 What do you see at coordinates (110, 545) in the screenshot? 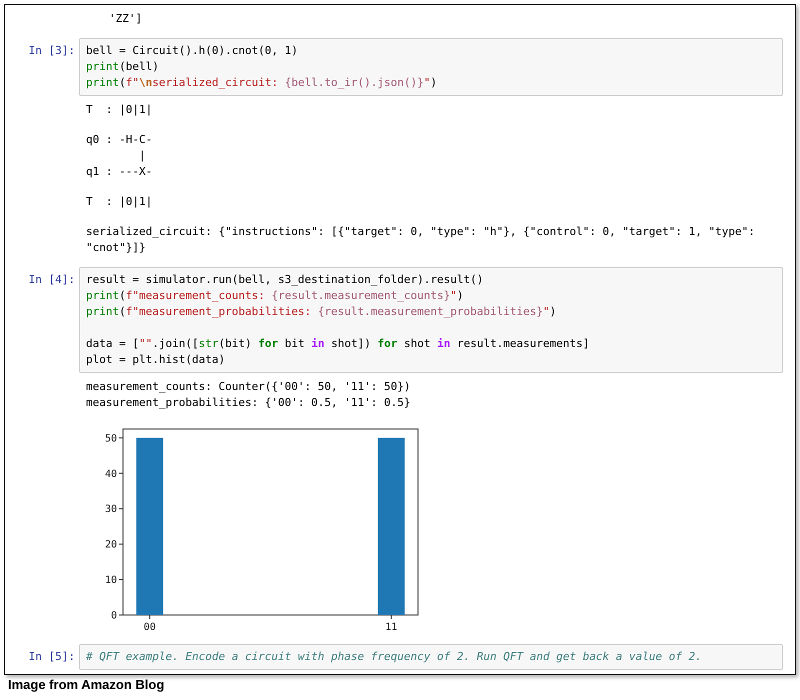
I see `axis-tick-label: 20` at bounding box center [110, 545].